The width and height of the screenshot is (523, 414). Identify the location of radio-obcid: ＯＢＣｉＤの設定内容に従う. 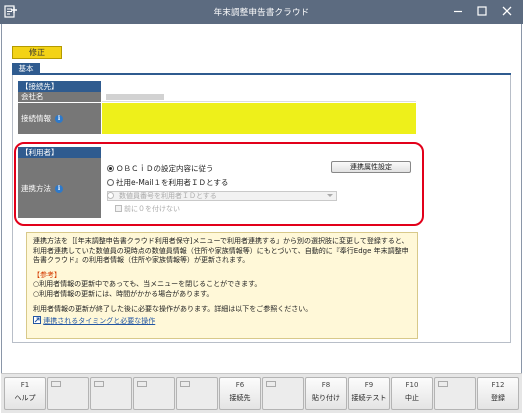
(160, 168).